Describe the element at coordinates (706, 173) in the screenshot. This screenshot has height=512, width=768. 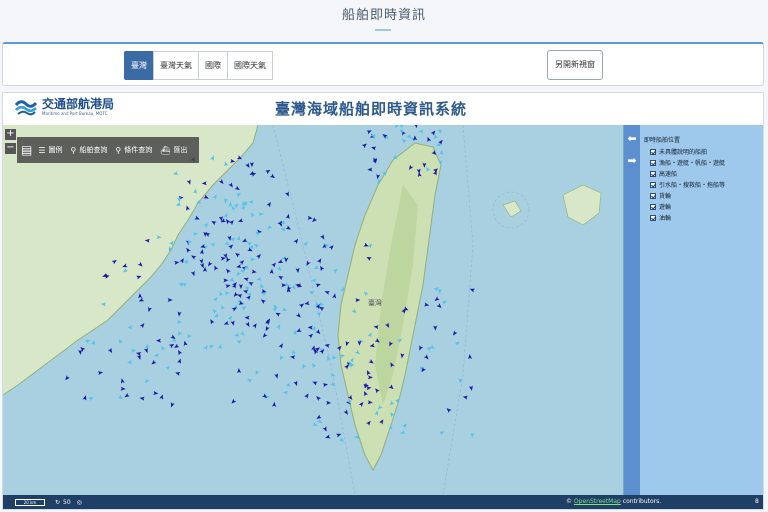
I see `legend-item-highspeed: 高速船` at that location.